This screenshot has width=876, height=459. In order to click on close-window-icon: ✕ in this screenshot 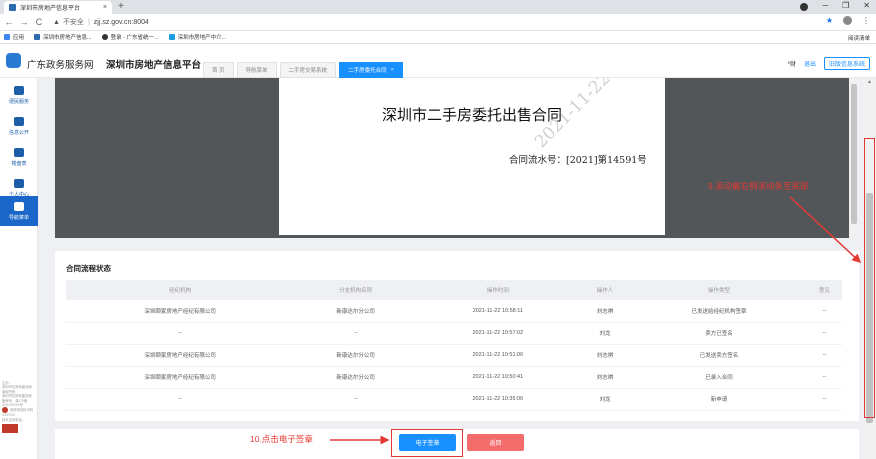, I will do `click(866, 6)`.